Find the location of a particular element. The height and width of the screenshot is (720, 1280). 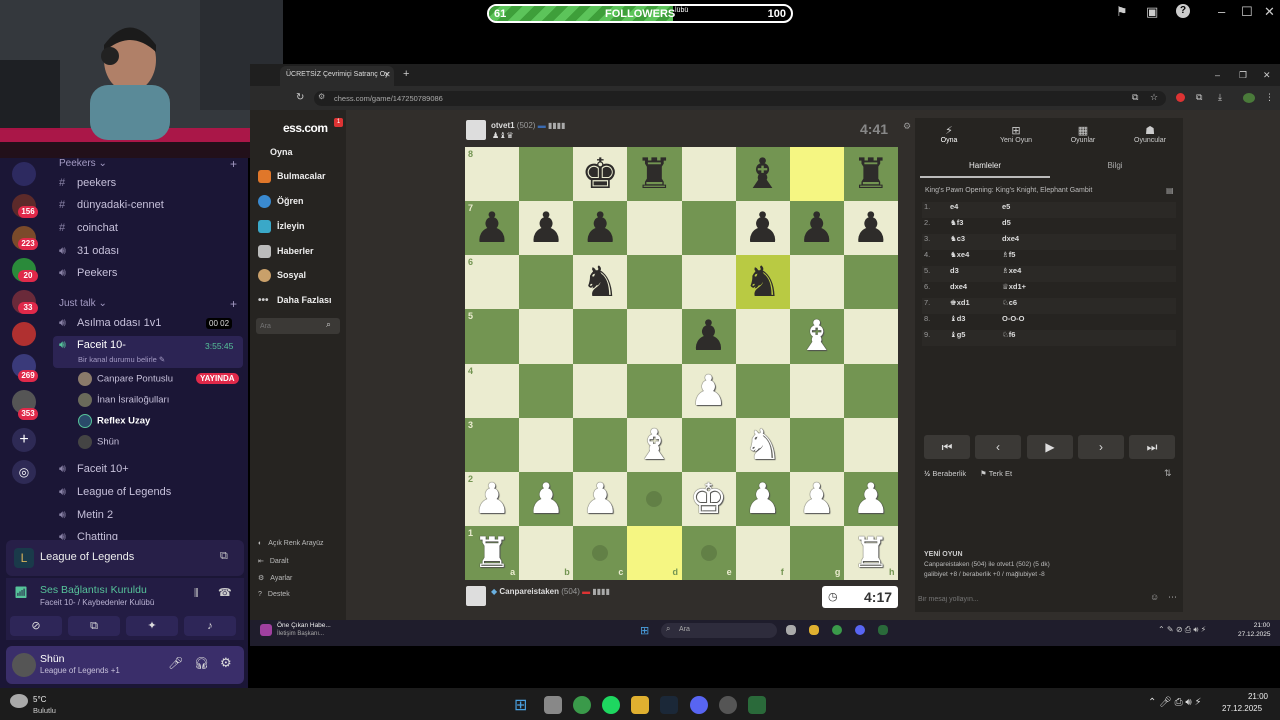

search-icon: ⌕ is located at coordinates (328, 324).